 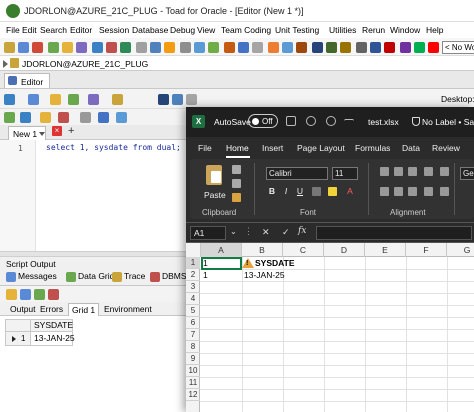 I want to click on open-icon, so click(x=55, y=99).